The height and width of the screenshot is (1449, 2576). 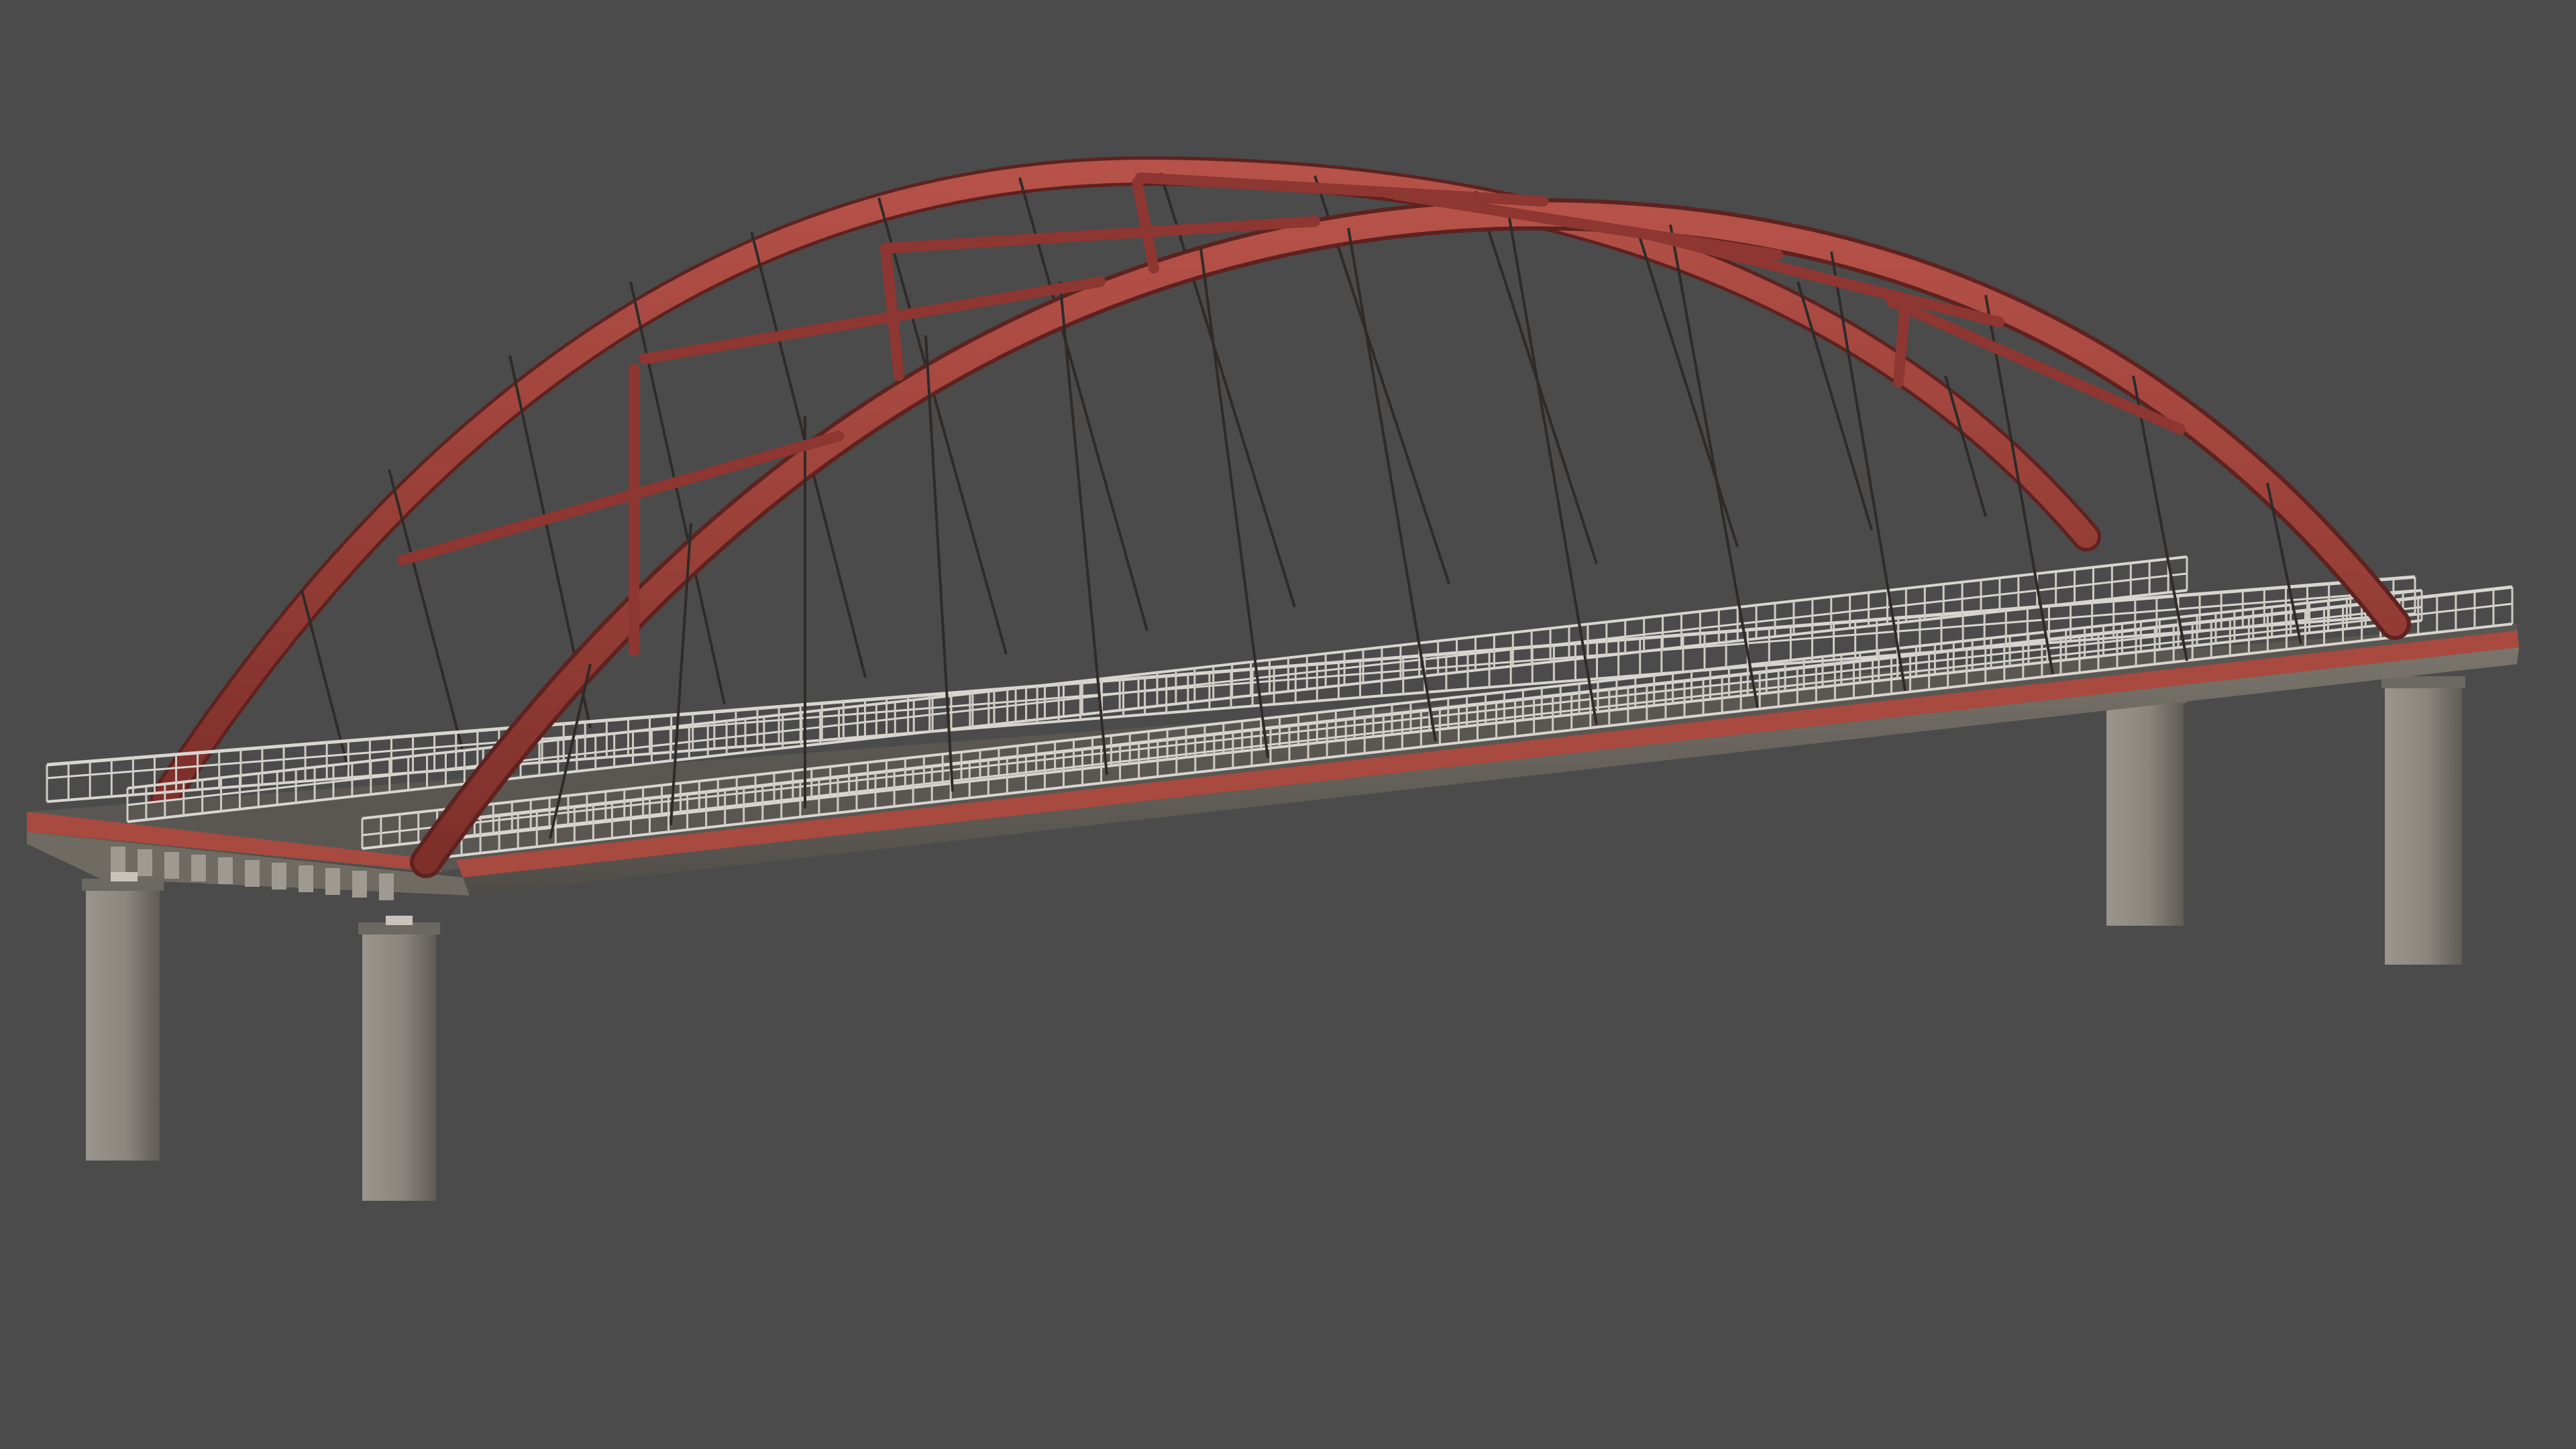 What do you see at coordinates (399, 1058) in the screenshot?
I see `pier-near-left-front` at bounding box center [399, 1058].